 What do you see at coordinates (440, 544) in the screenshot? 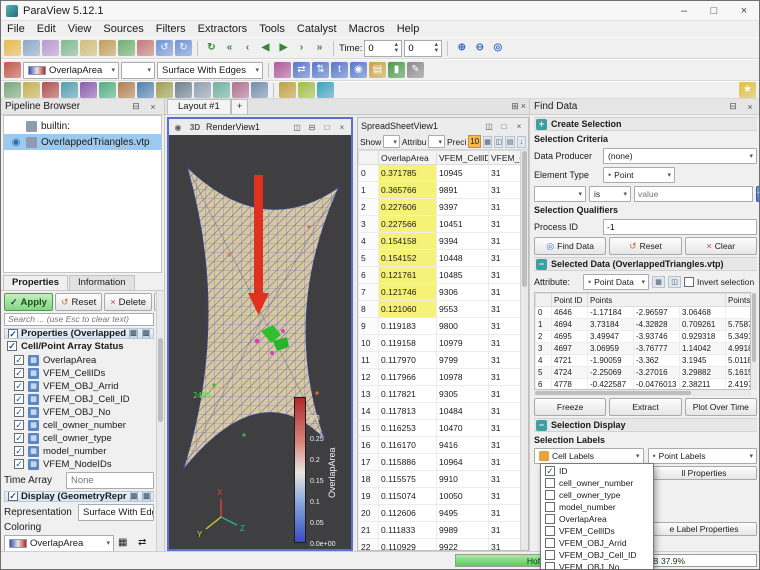
I see `spreadsheet-row: 22 0.110929 9922 31` at bounding box center [440, 544].